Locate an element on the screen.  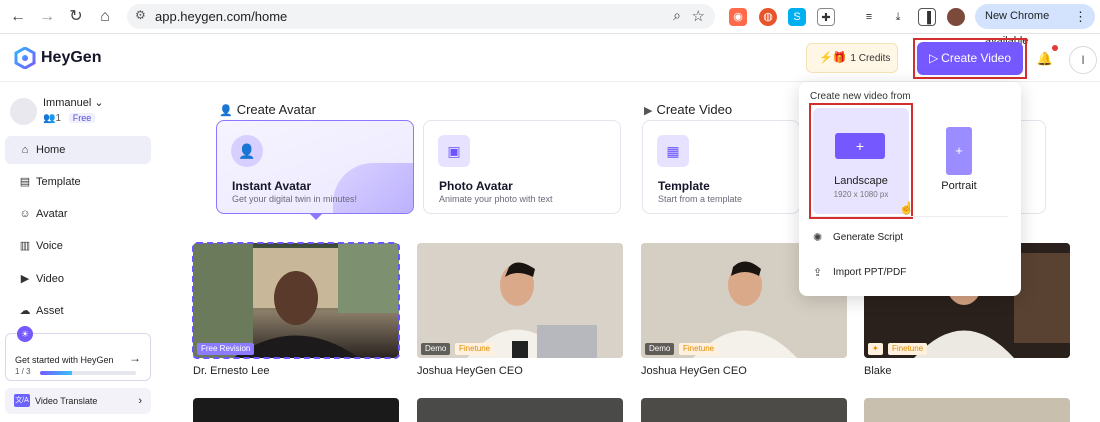
sidebar-item-label: Avatar is located at coordinates (52, 214).